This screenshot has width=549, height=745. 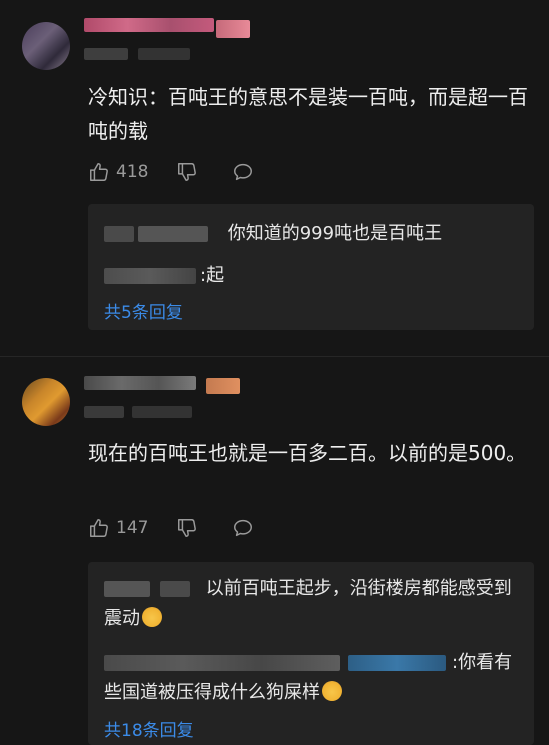 I want to click on comment-actions: 418, so click(x=188, y=172).